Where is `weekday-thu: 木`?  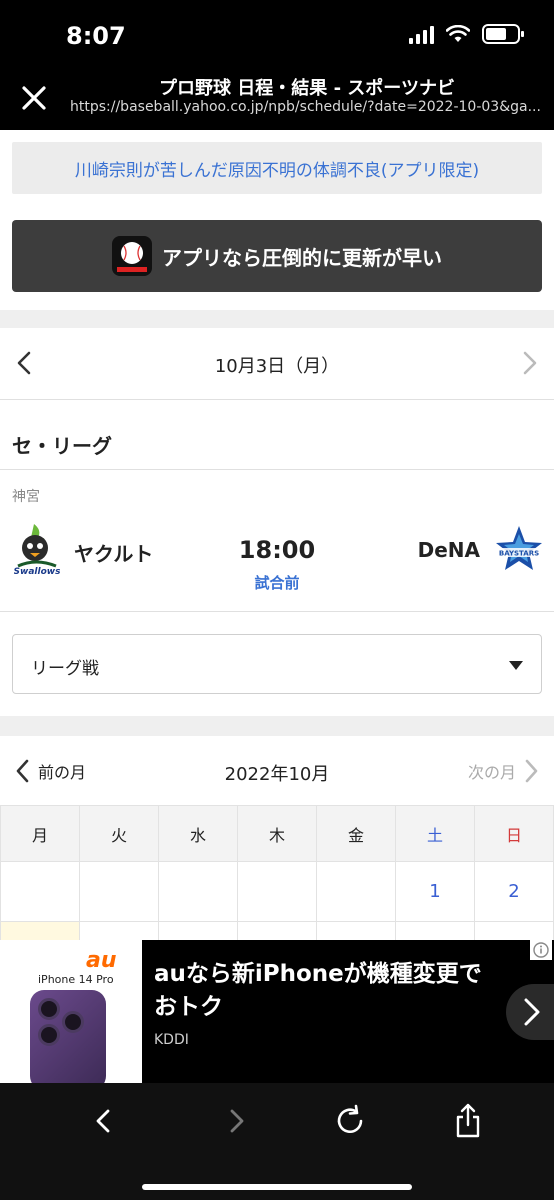
weekday-thu: 木 is located at coordinates (277, 833).